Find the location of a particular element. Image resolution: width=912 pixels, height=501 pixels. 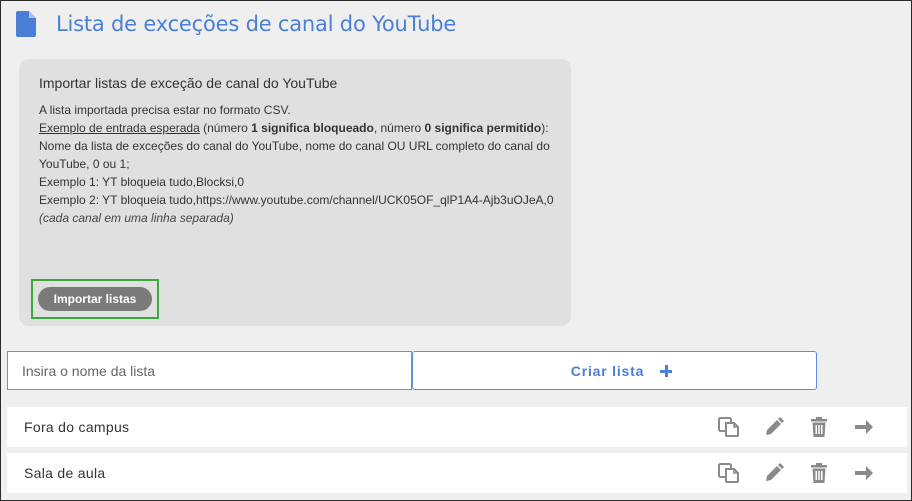

expected-input-example-link: Exemplo de entrada esperada is located at coordinates (119, 128).